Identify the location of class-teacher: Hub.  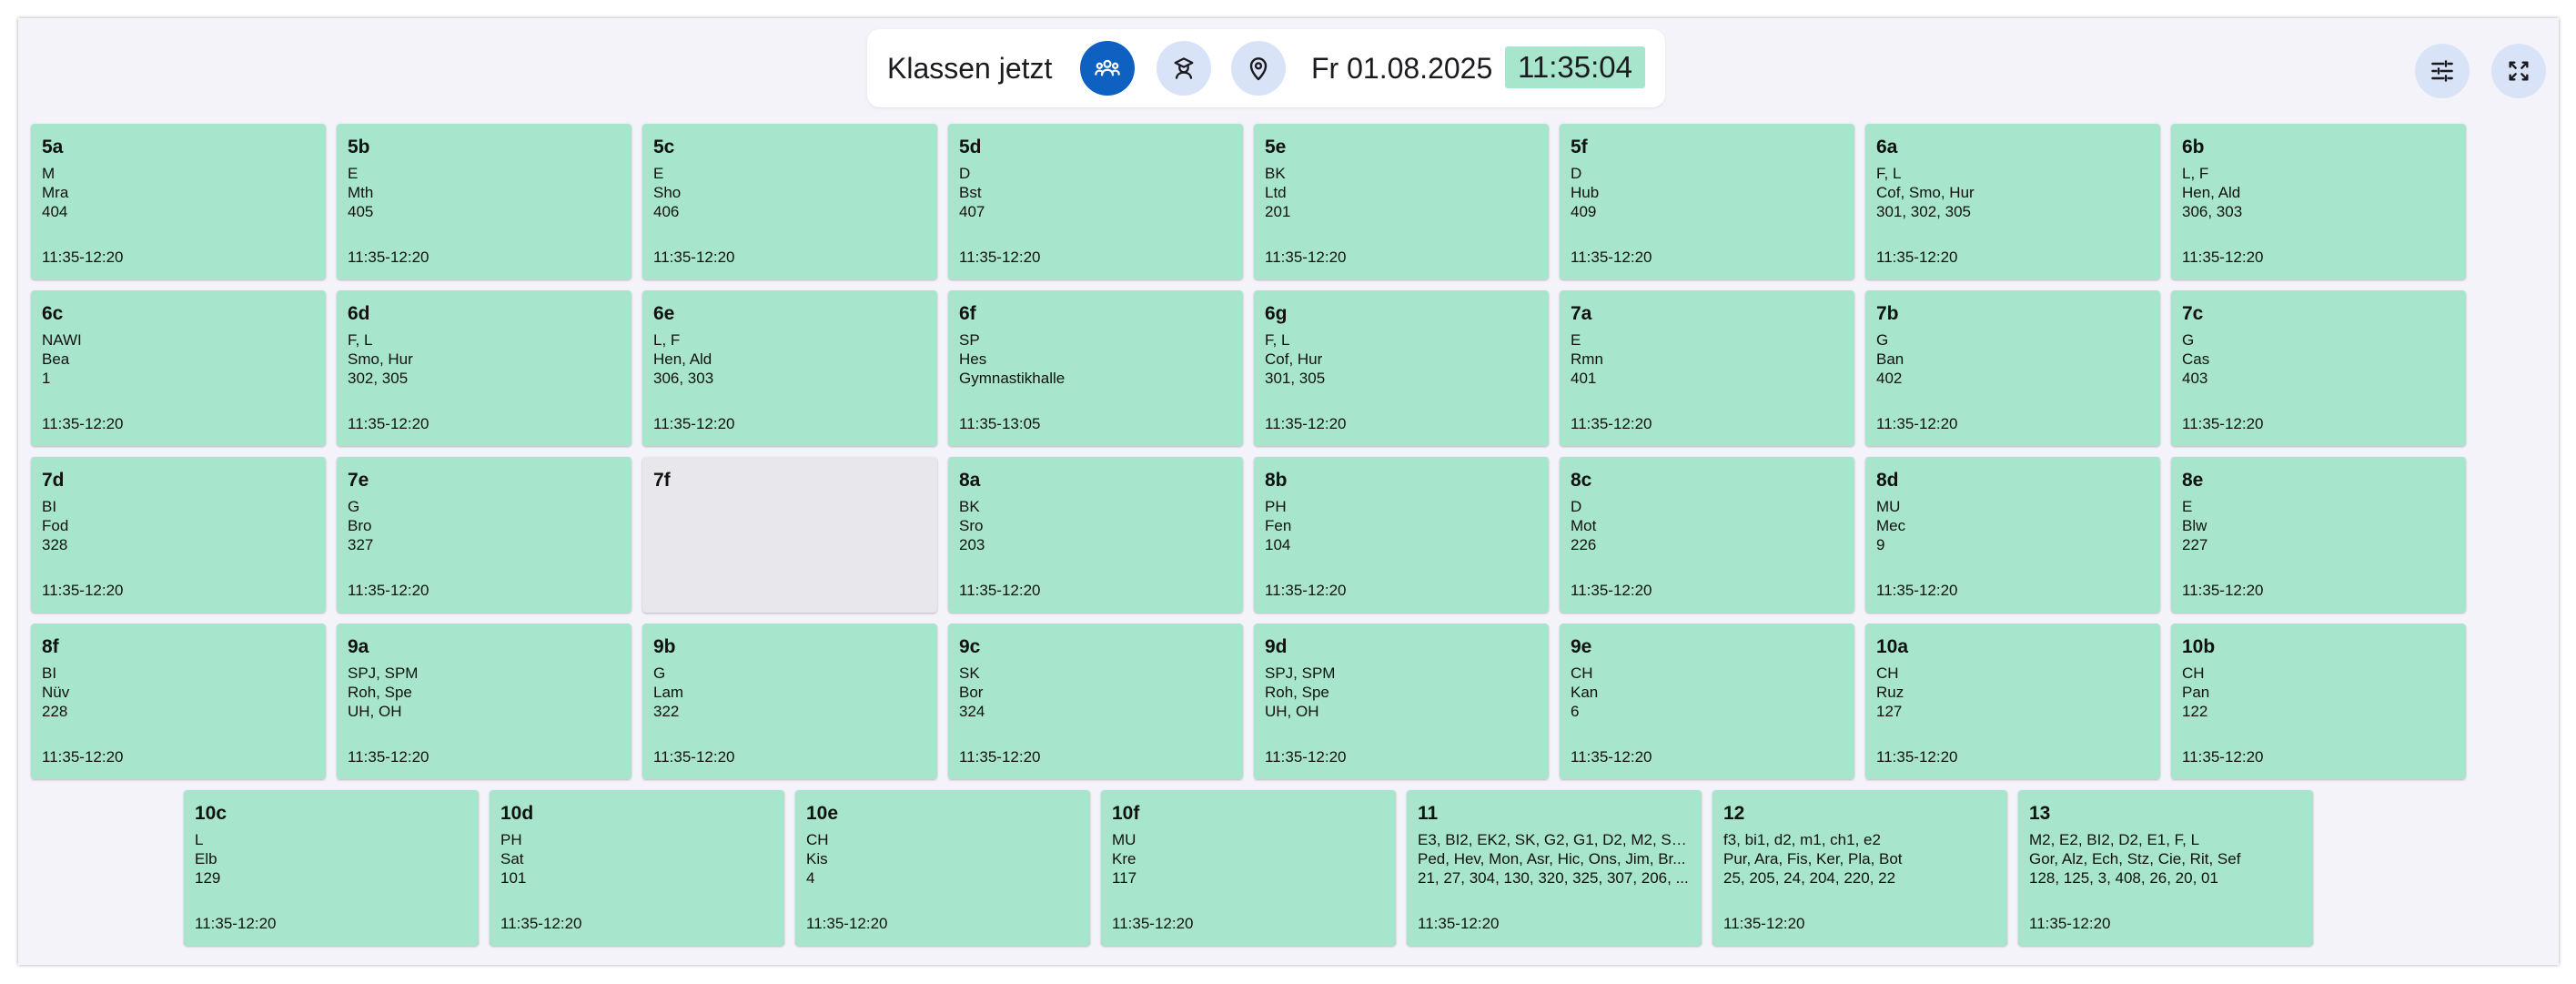
(1585, 193).